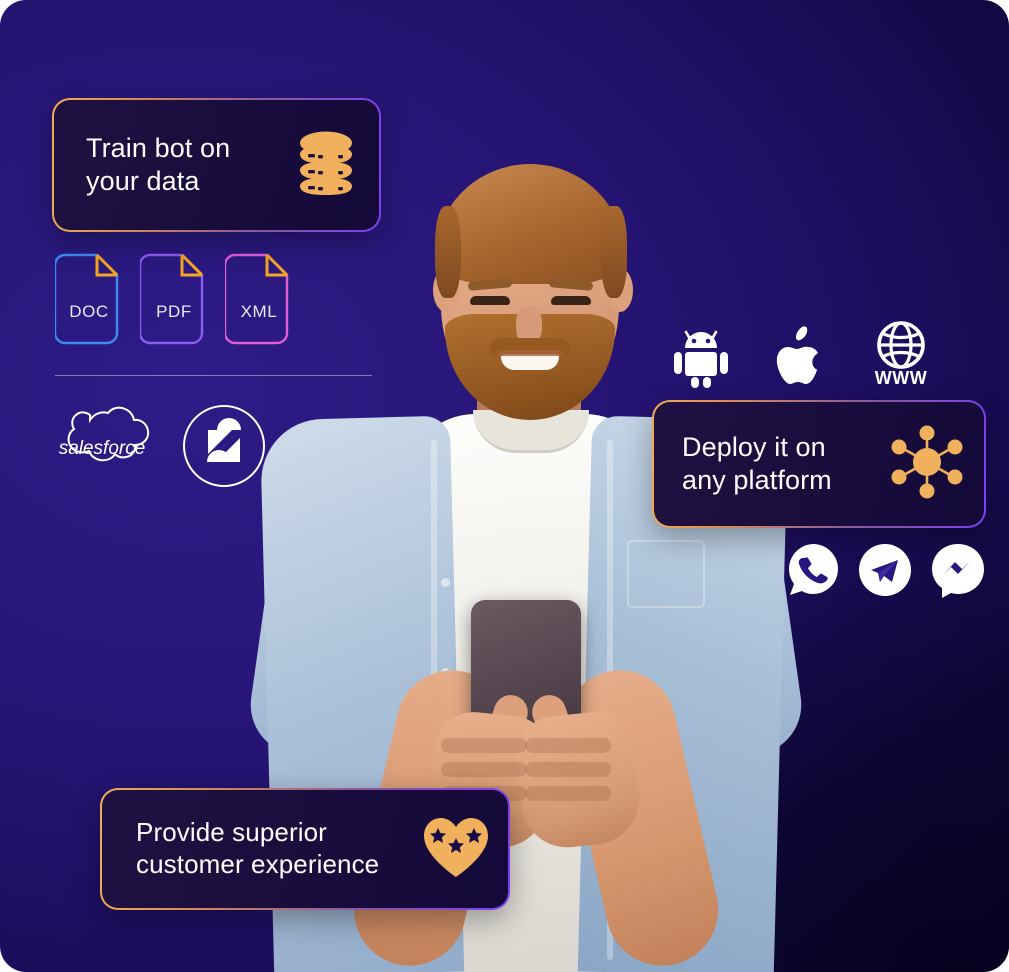  I want to click on platform-icon-list: WWW, so click(802, 356).